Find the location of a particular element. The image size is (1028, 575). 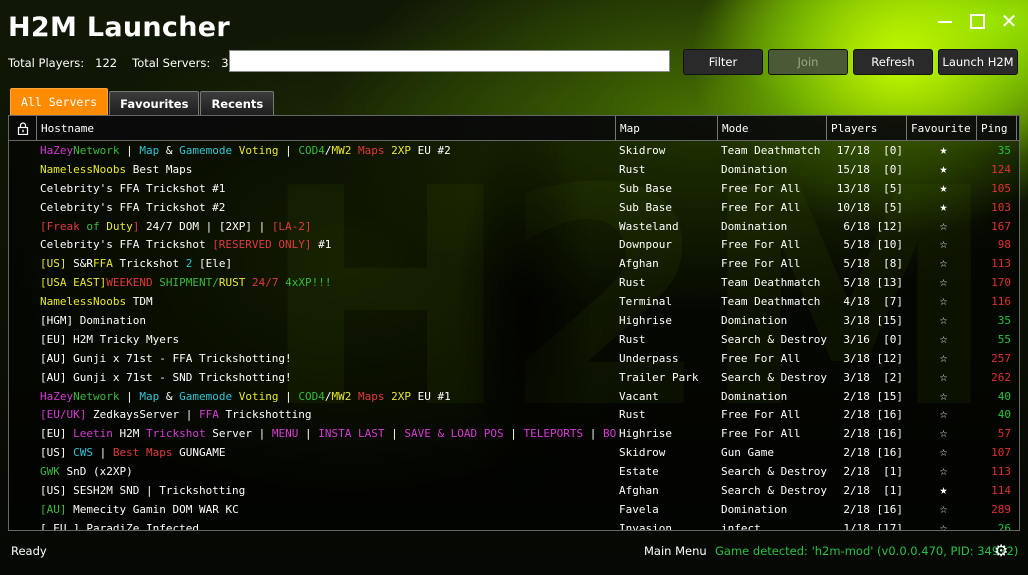

hostname-segment: Celebrity's FFA Trickshot is located at coordinates (126, 245).